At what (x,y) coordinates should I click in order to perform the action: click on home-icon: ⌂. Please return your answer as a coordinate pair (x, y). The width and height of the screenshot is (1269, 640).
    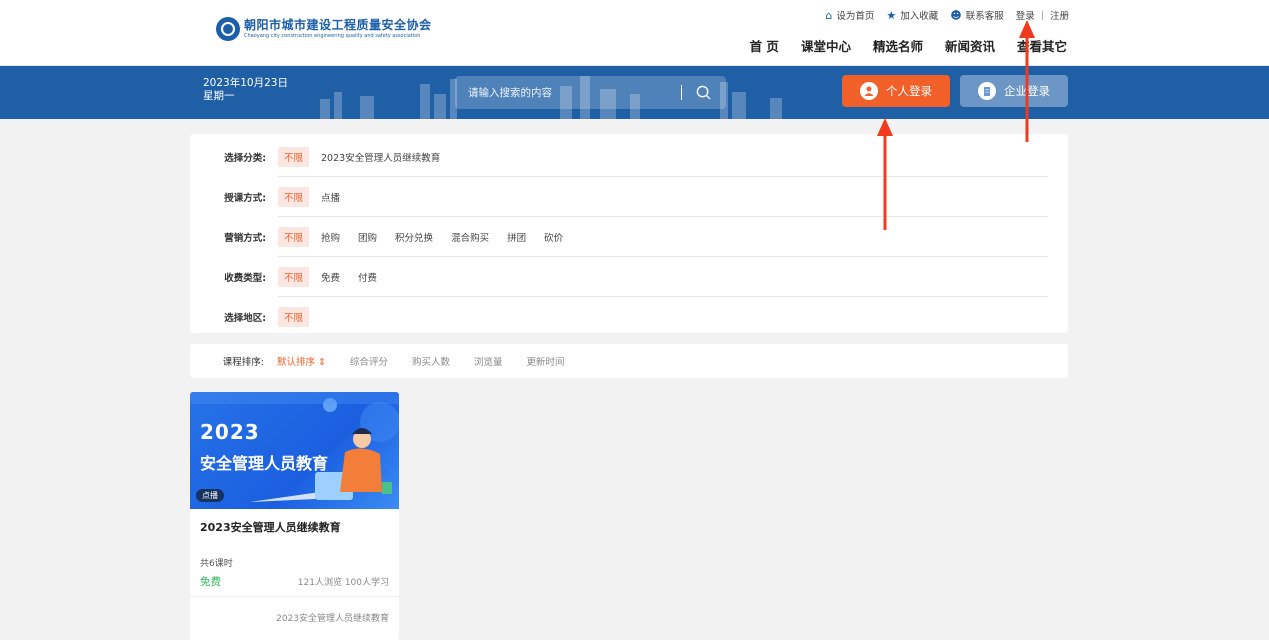
    Looking at the image, I should click on (829, 15).